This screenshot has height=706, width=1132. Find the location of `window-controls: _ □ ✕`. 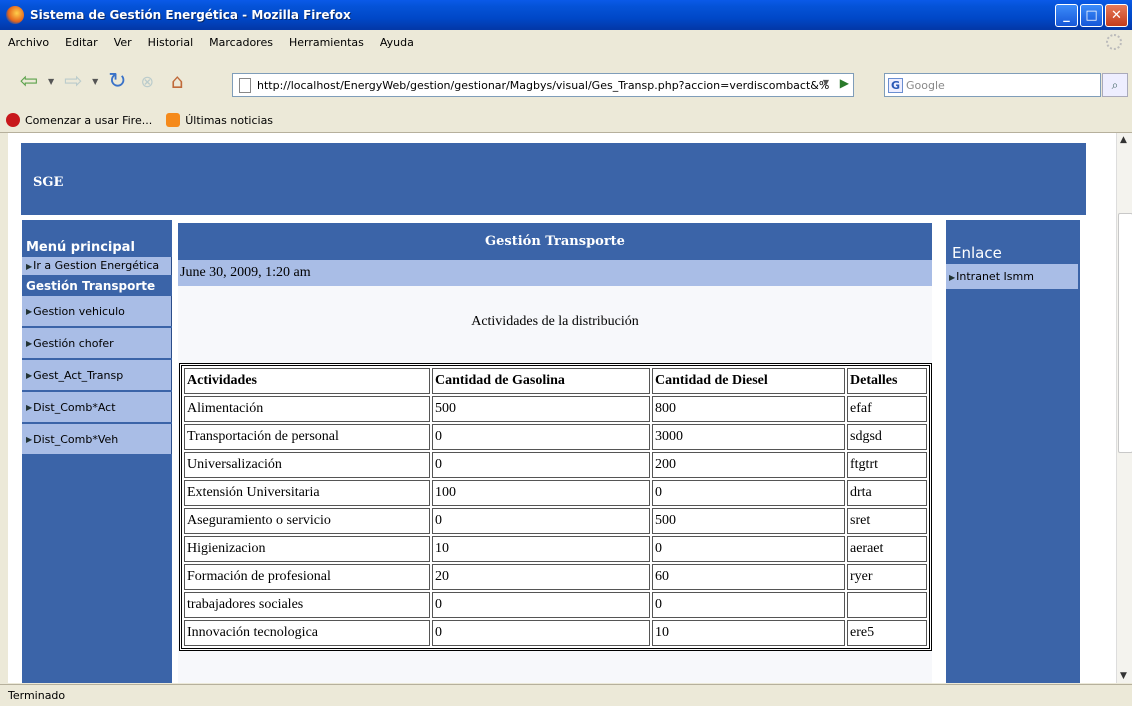

window-controls: _ □ ✕ is located at coordinates (1091, 15).